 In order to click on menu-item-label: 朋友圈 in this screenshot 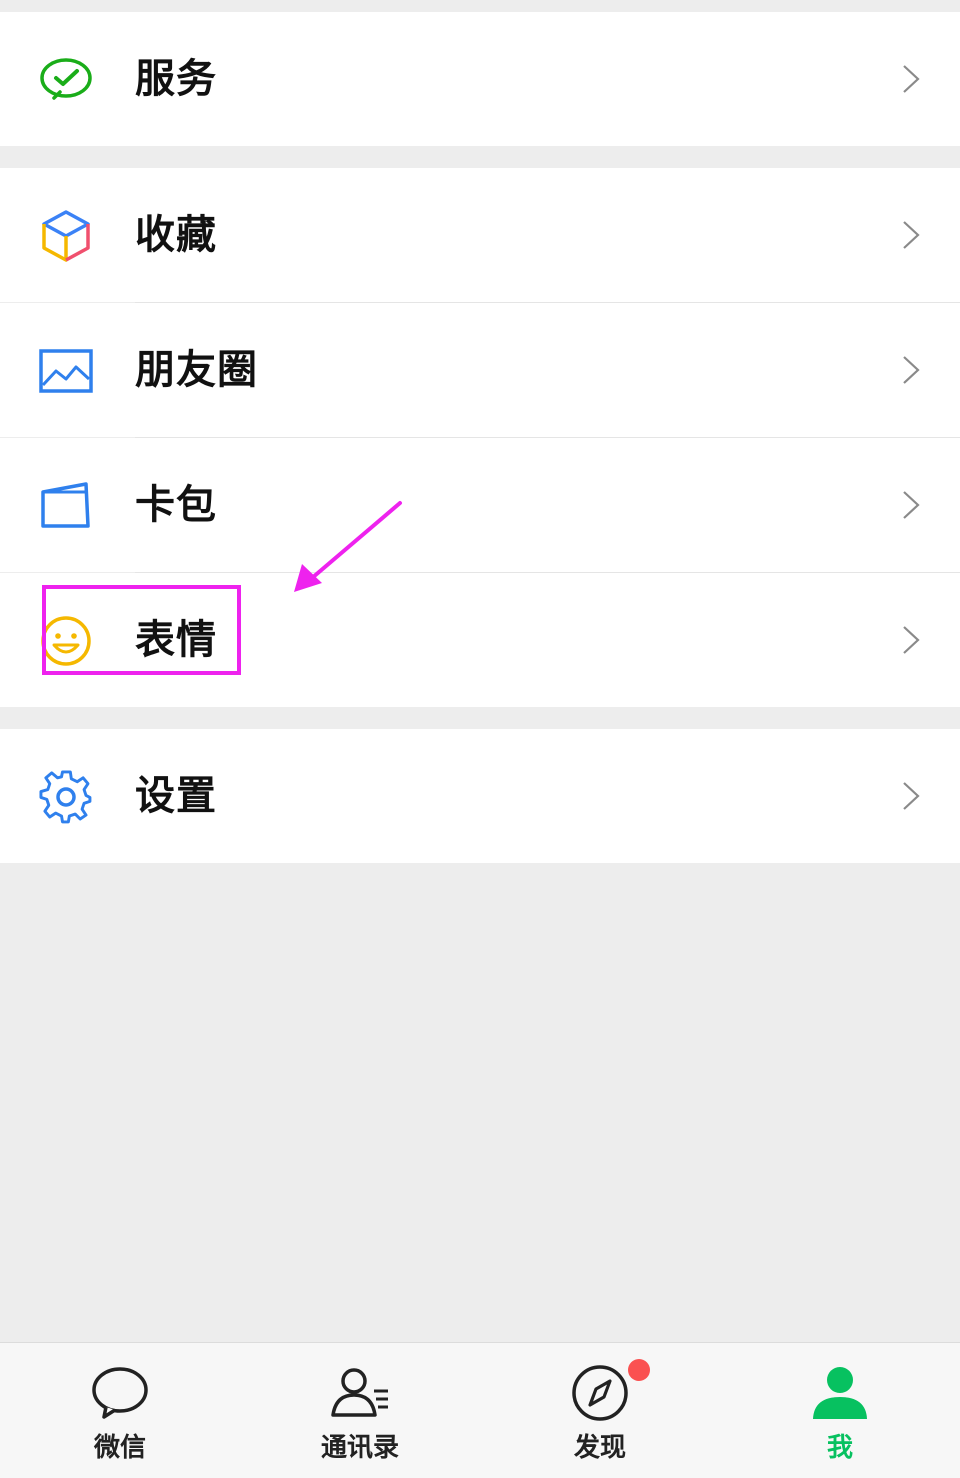, I will do `click(196, 370)`.